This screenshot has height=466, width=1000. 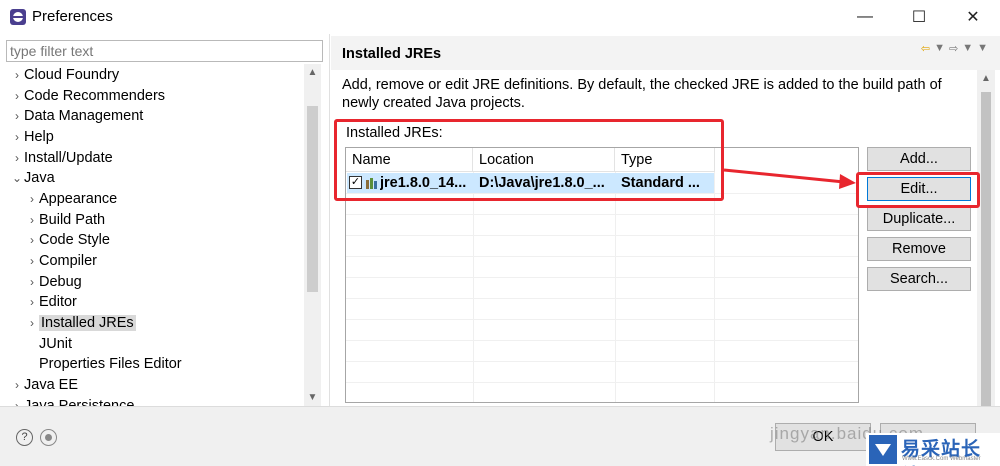 I want to click on close-button: ✕, so click(x=973, y=17).